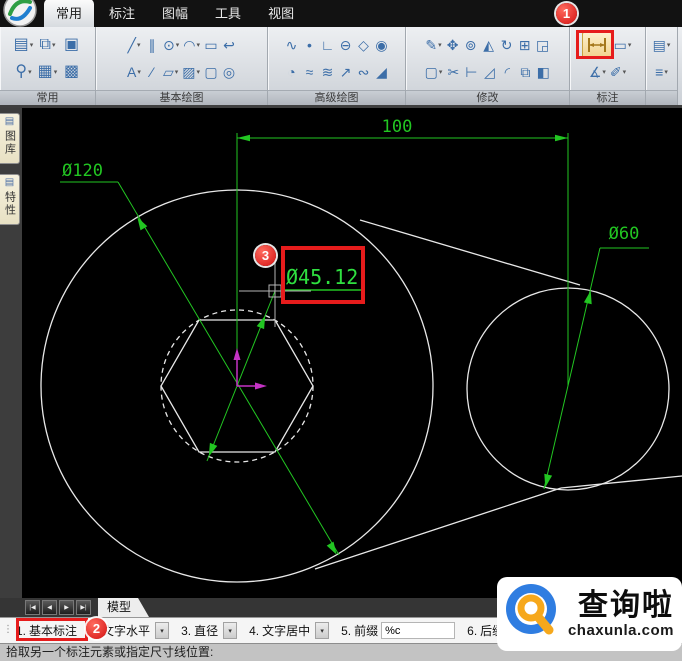  What do you see at coordinates (152, 45) in the screenshot?
I see `parallel-line-icon: ∥` at bounding box center [152, 45].